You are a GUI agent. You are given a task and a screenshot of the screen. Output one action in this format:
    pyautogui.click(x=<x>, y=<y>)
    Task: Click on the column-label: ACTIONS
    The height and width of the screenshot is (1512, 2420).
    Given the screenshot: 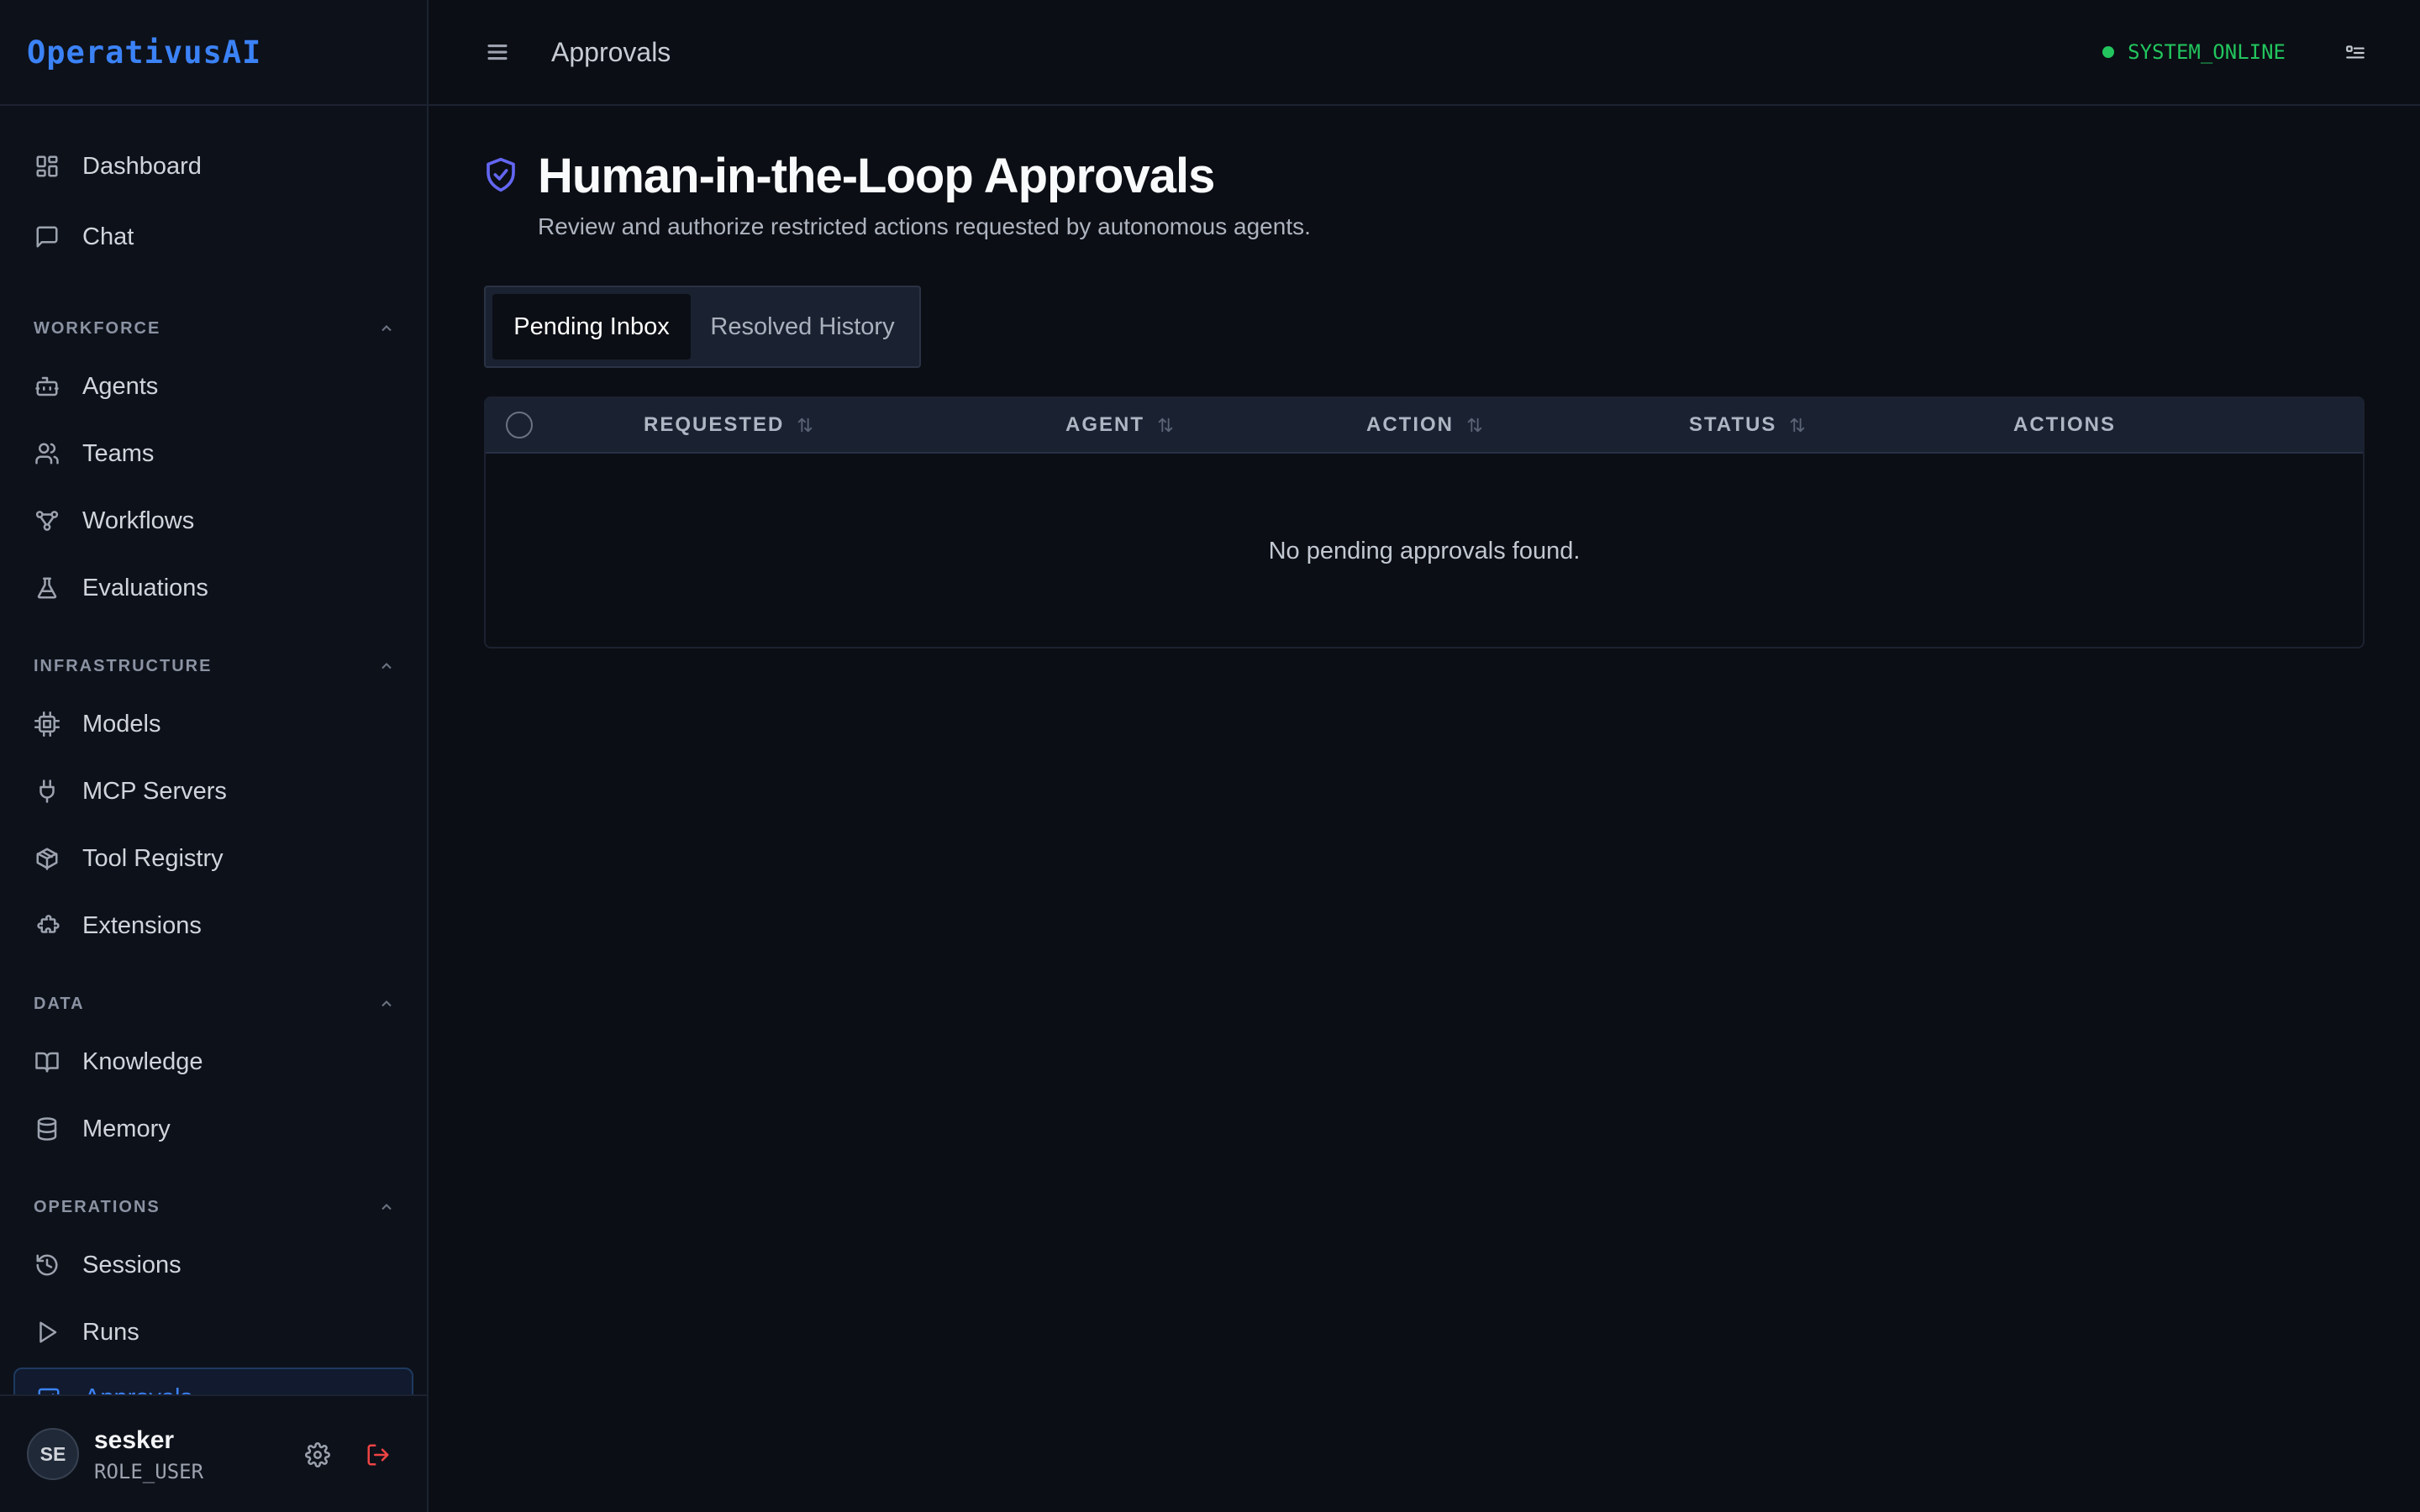 What is the action you would take?
    pyautogui.click(x=2064, y=424)
    